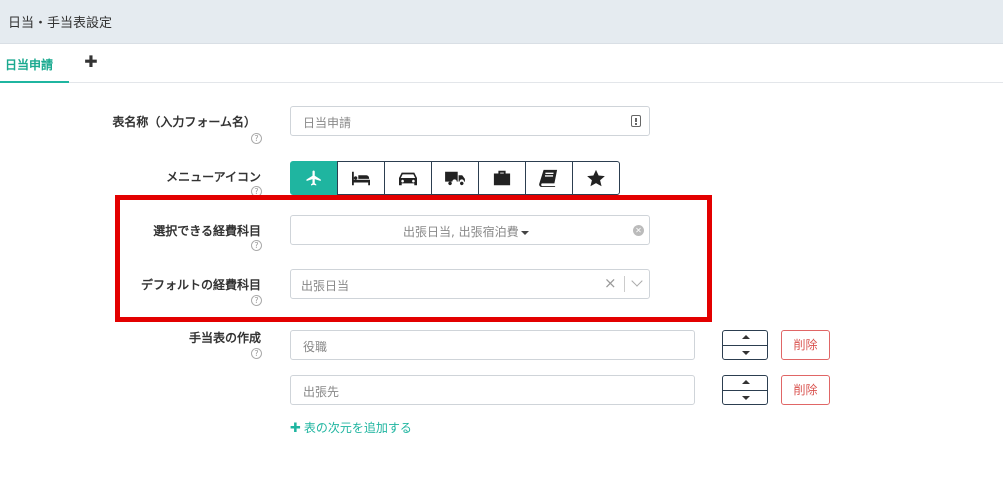 This screenshot has width=1003, height=481. I want to click on add-dimension-link: ✚ 表の次元を追加する, so click(351, 427).